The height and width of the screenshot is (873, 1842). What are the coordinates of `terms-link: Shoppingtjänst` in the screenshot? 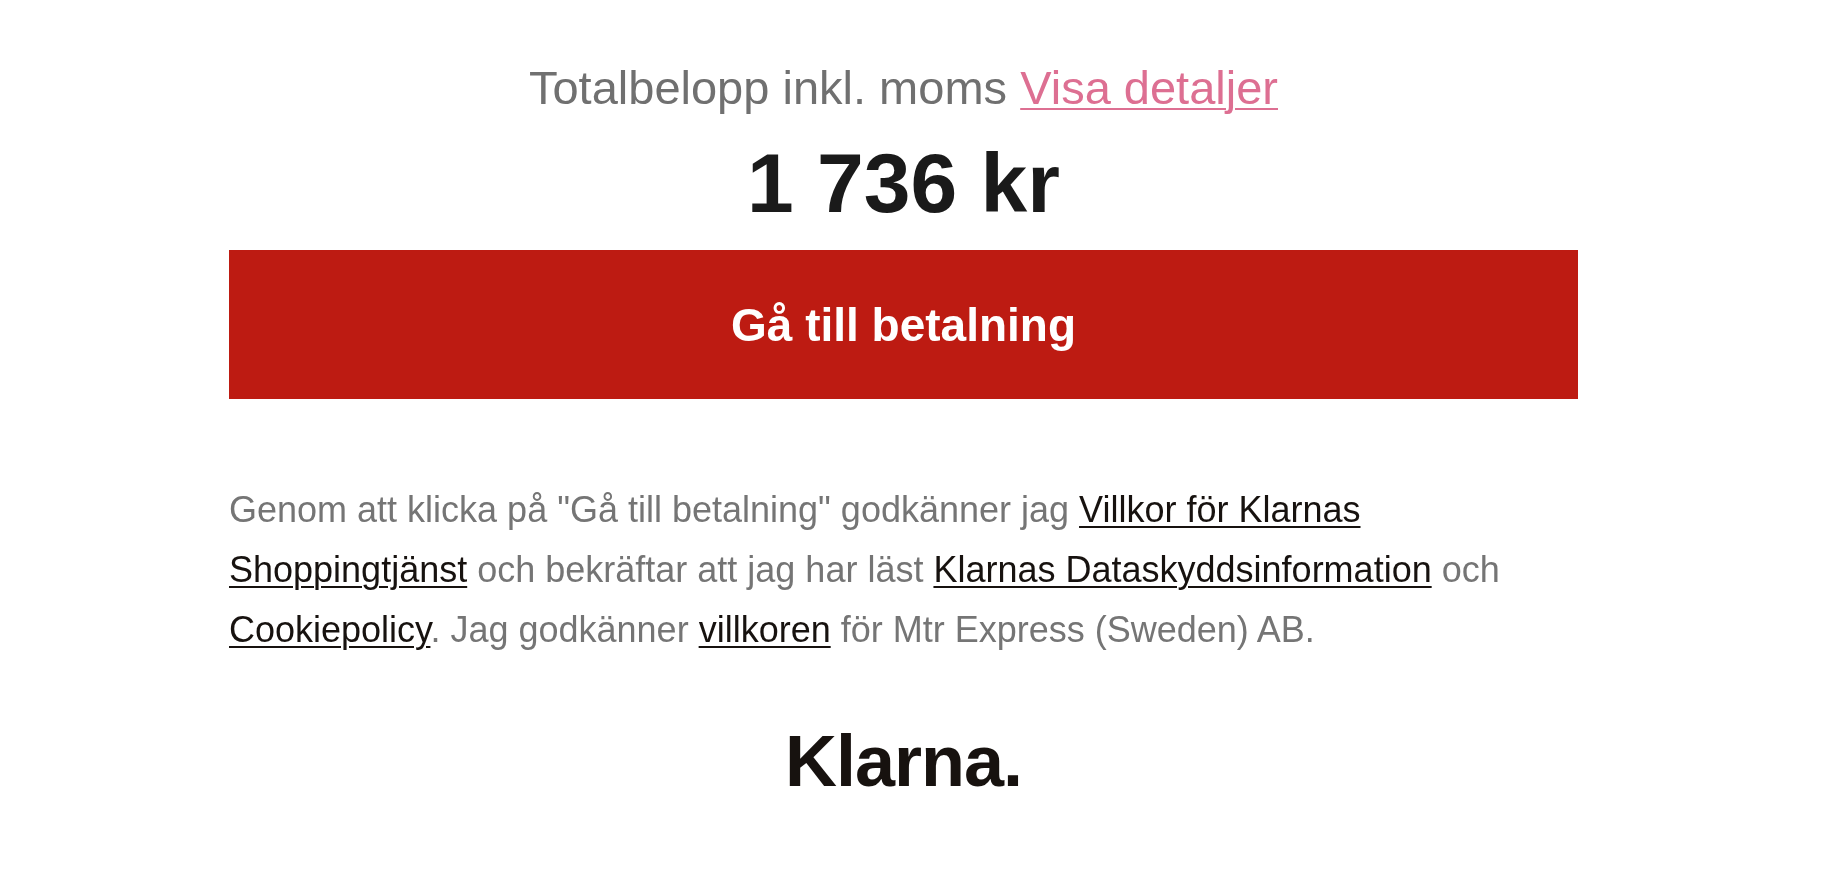 It's located at (348, 569).